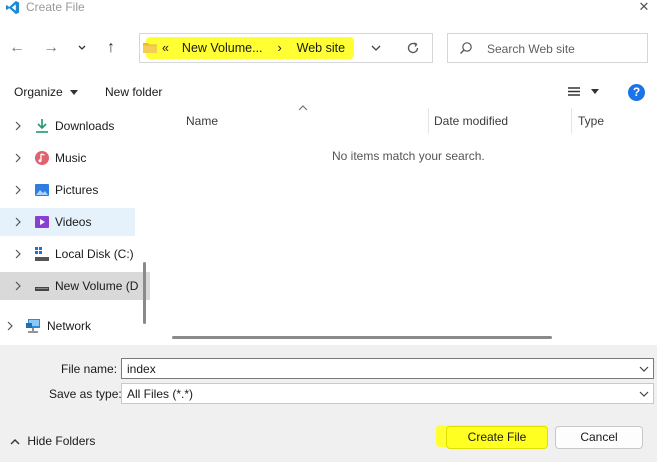  I want to click on recent-locations-chevron-icon, so click(82, 48).